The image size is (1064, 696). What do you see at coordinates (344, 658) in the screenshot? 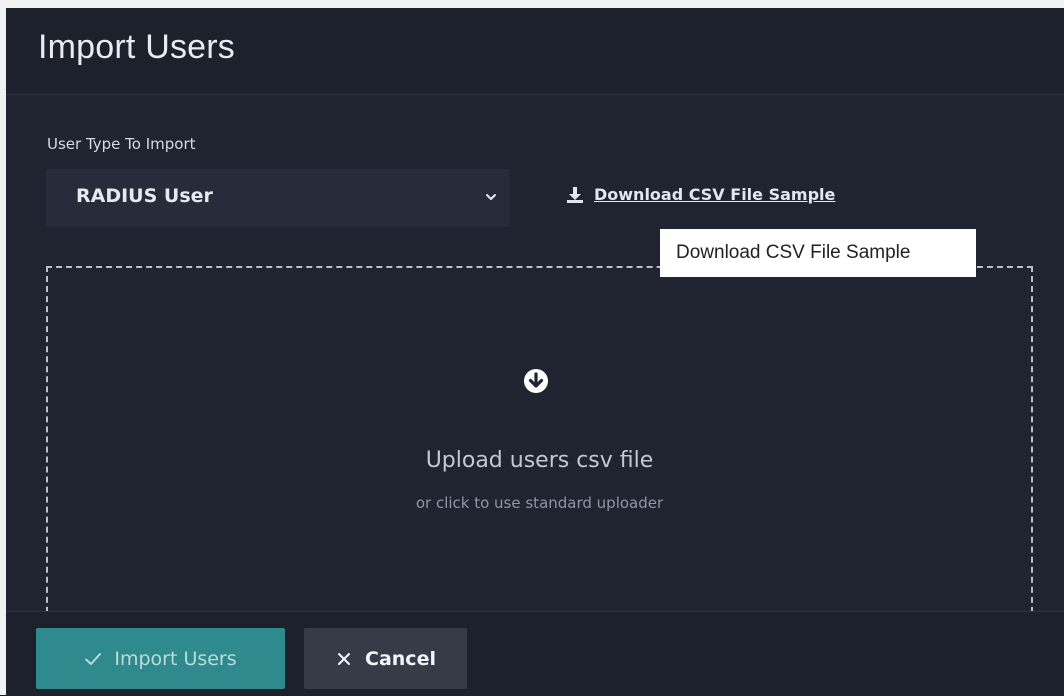
I see `close-icon` at bounding box center [344, 658].